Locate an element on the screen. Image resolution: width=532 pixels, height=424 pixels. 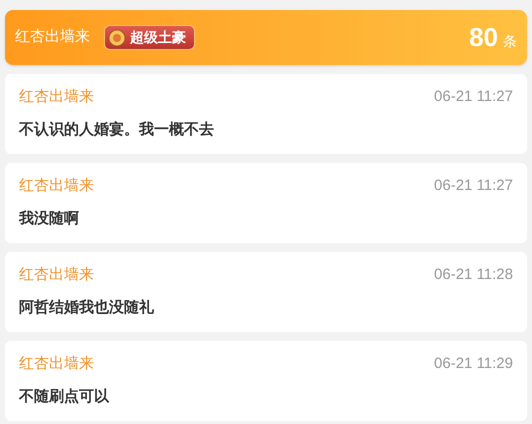
message-time: 06-21 11:28 is located at coordinates (473, 275).